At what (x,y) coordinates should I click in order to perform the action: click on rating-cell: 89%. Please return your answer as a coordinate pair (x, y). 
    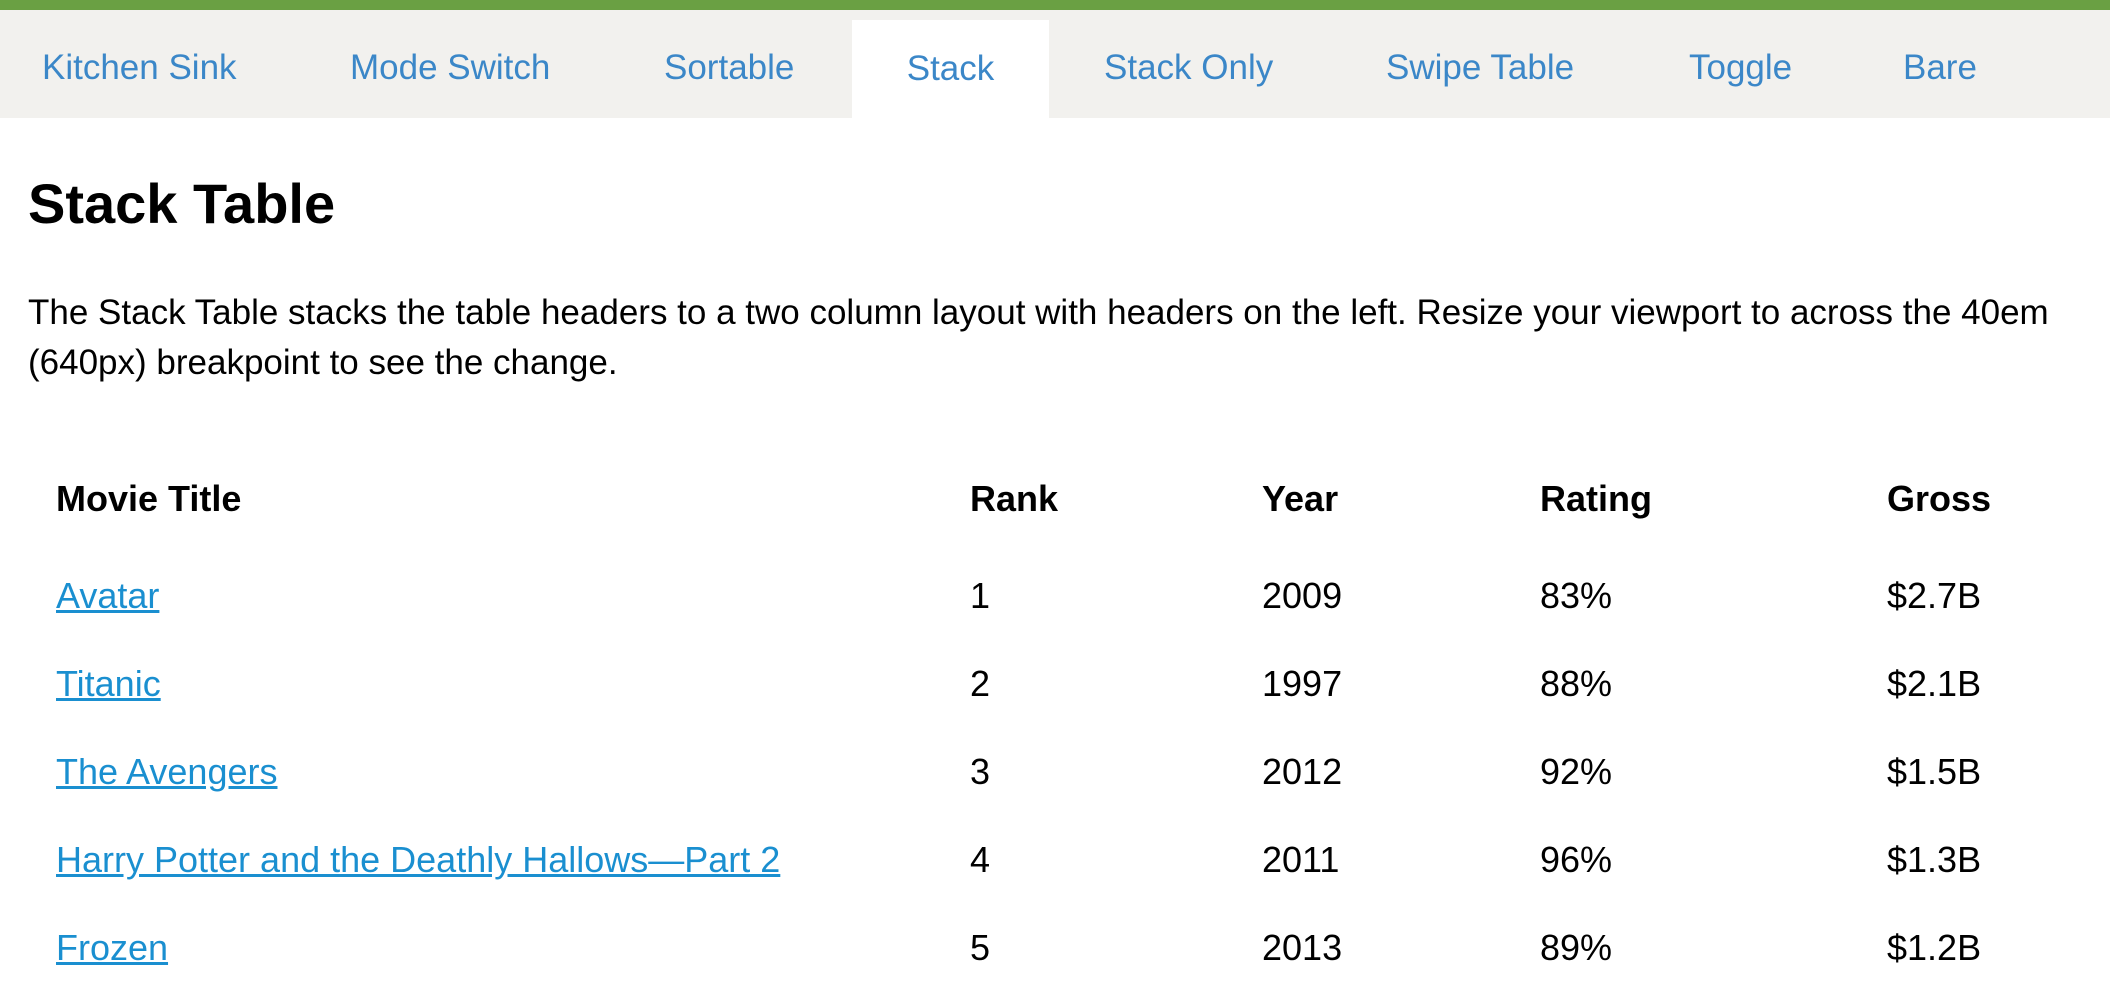
    Looking at the image, I should click on (1576, 947).